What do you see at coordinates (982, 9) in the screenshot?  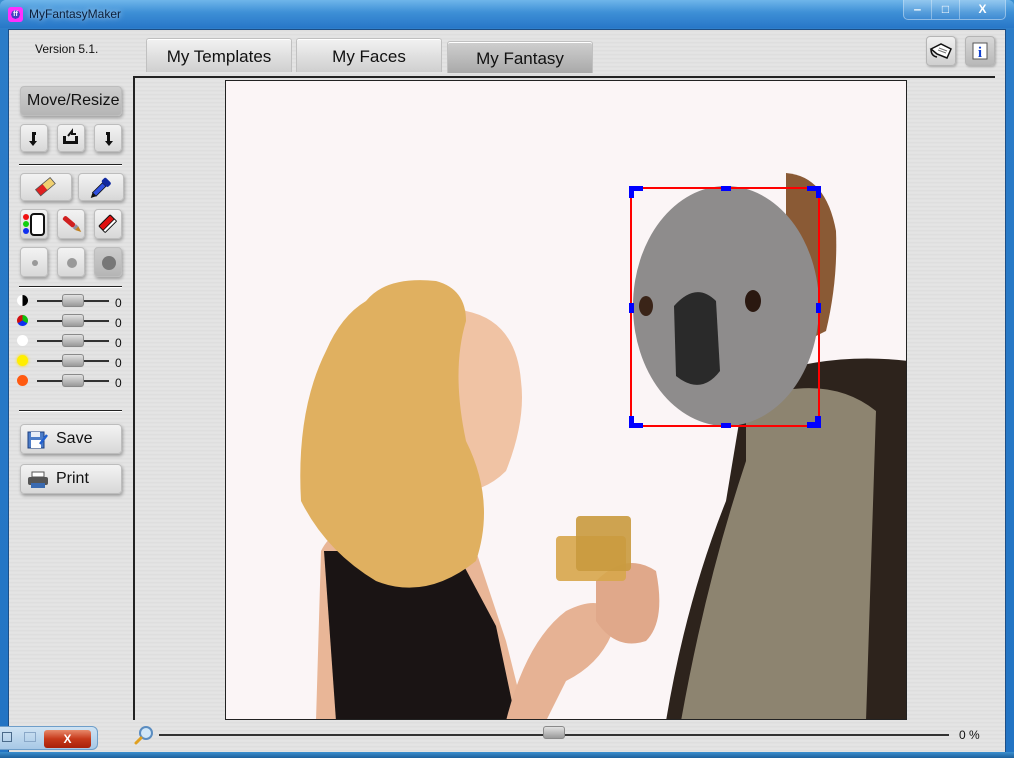 I see `close-button: X` at bounding box center [982, 9].